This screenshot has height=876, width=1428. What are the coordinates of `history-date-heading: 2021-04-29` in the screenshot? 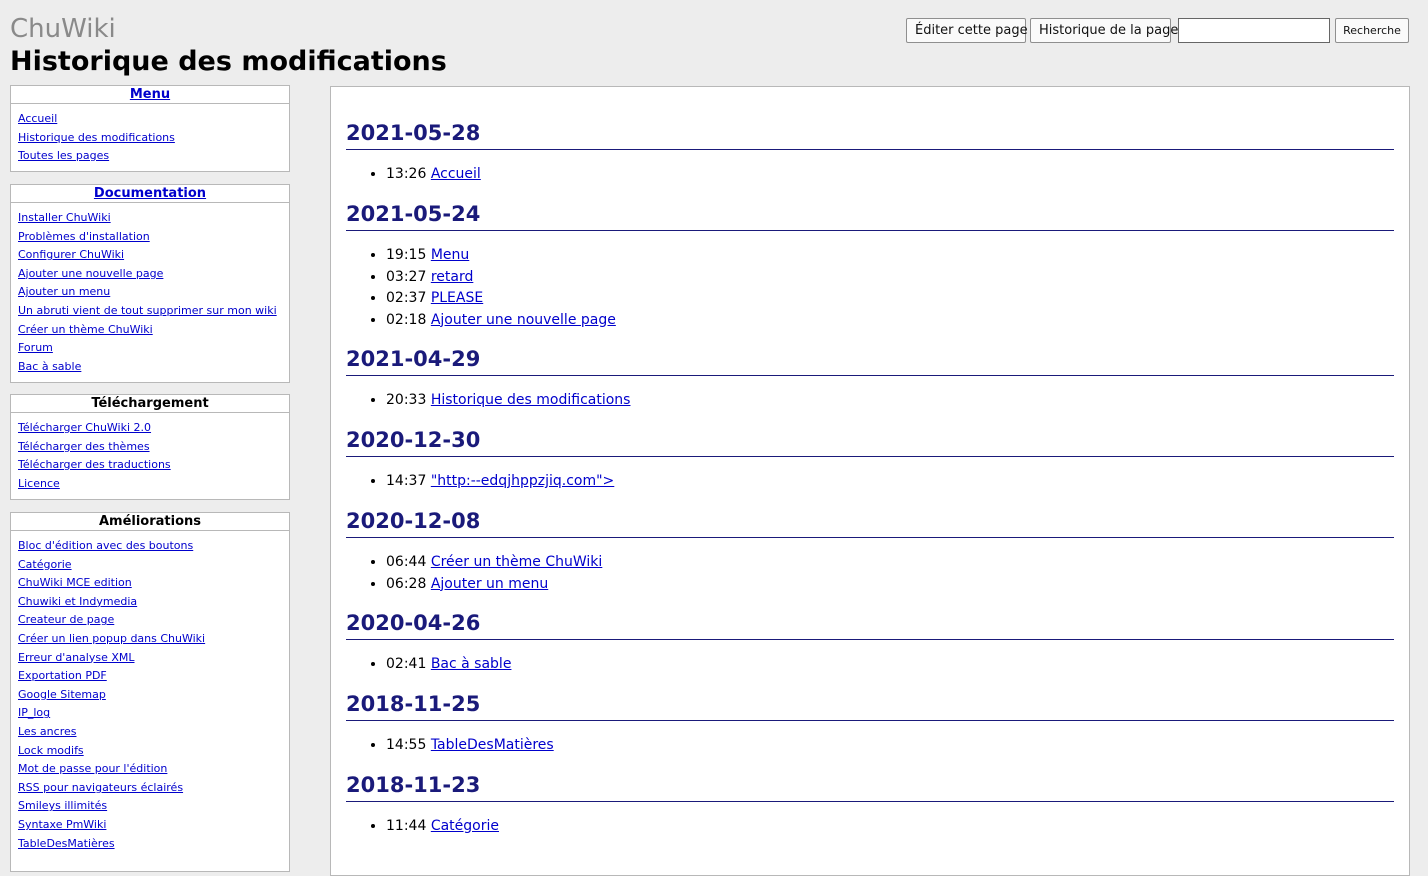 It's located at (870, 360).